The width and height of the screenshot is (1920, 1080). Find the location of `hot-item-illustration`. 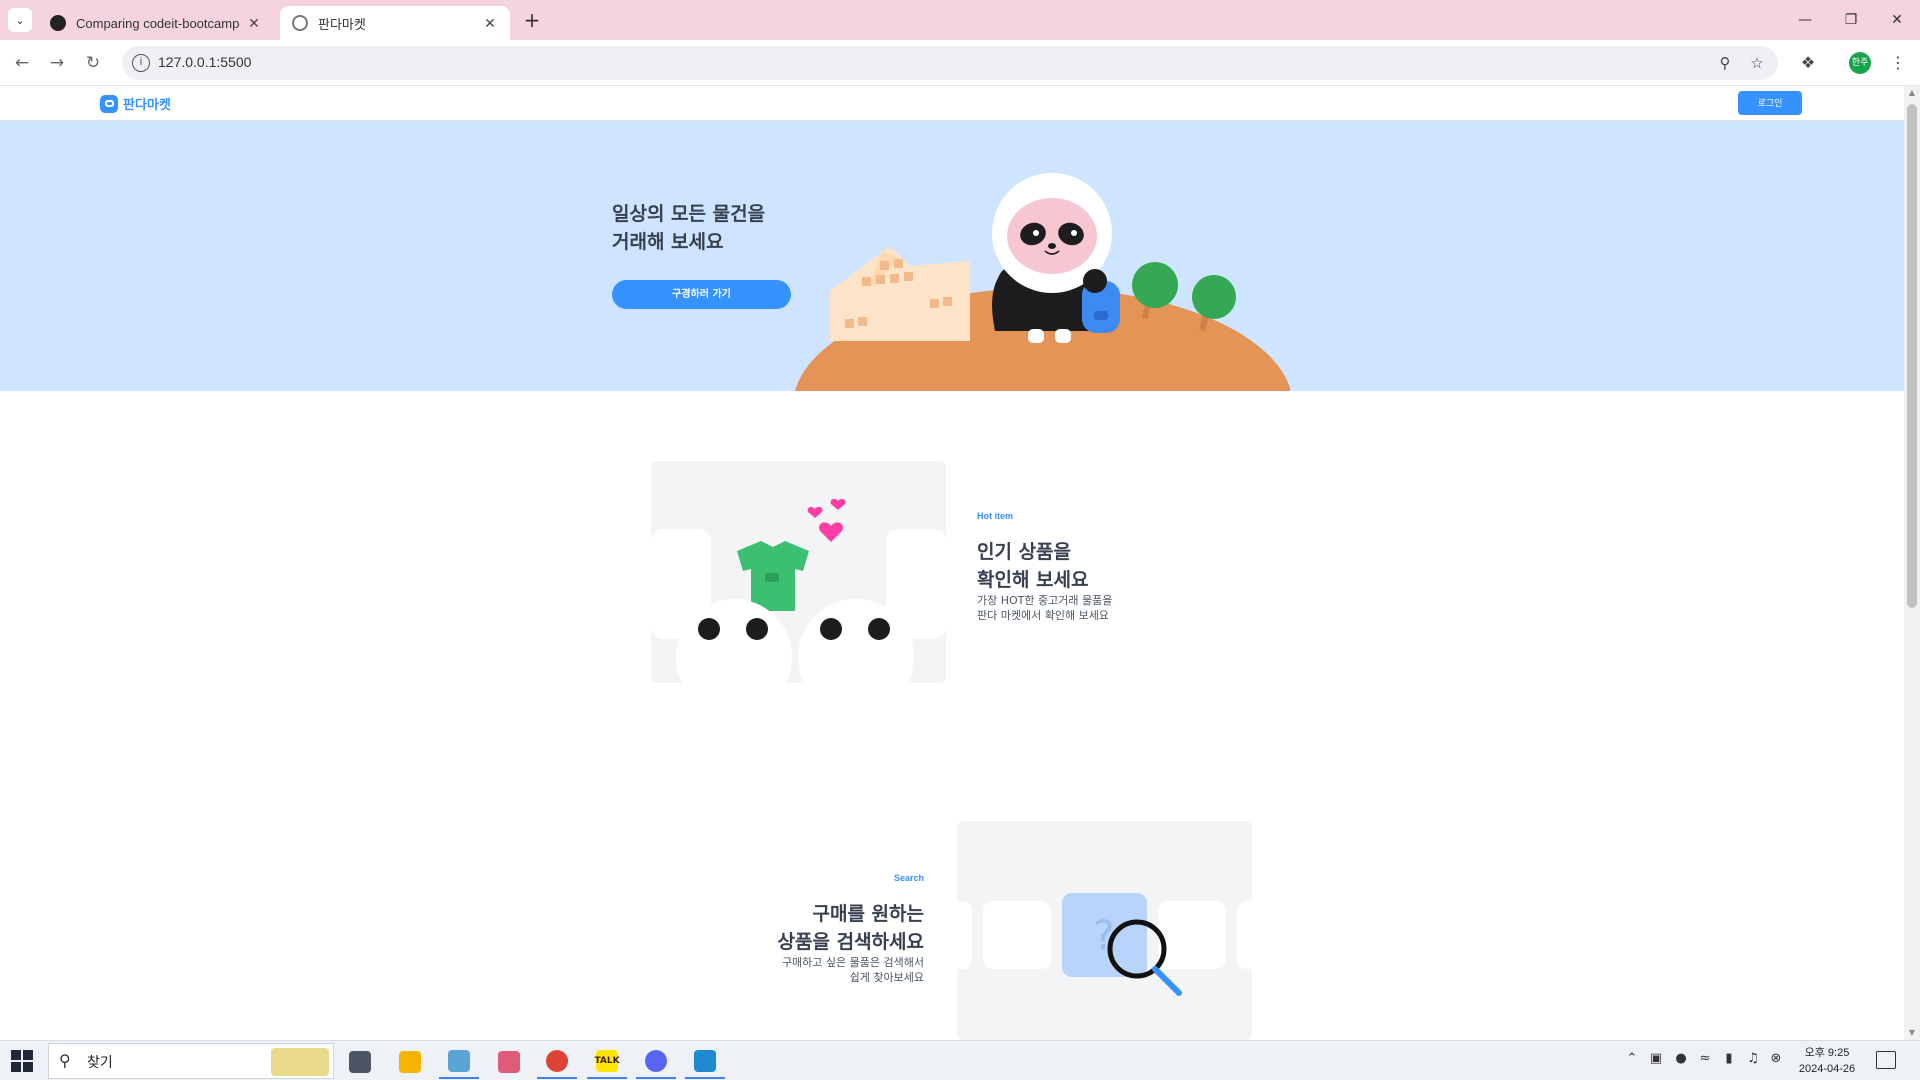

hot-item-illustration is located at coordinates (798, 572).